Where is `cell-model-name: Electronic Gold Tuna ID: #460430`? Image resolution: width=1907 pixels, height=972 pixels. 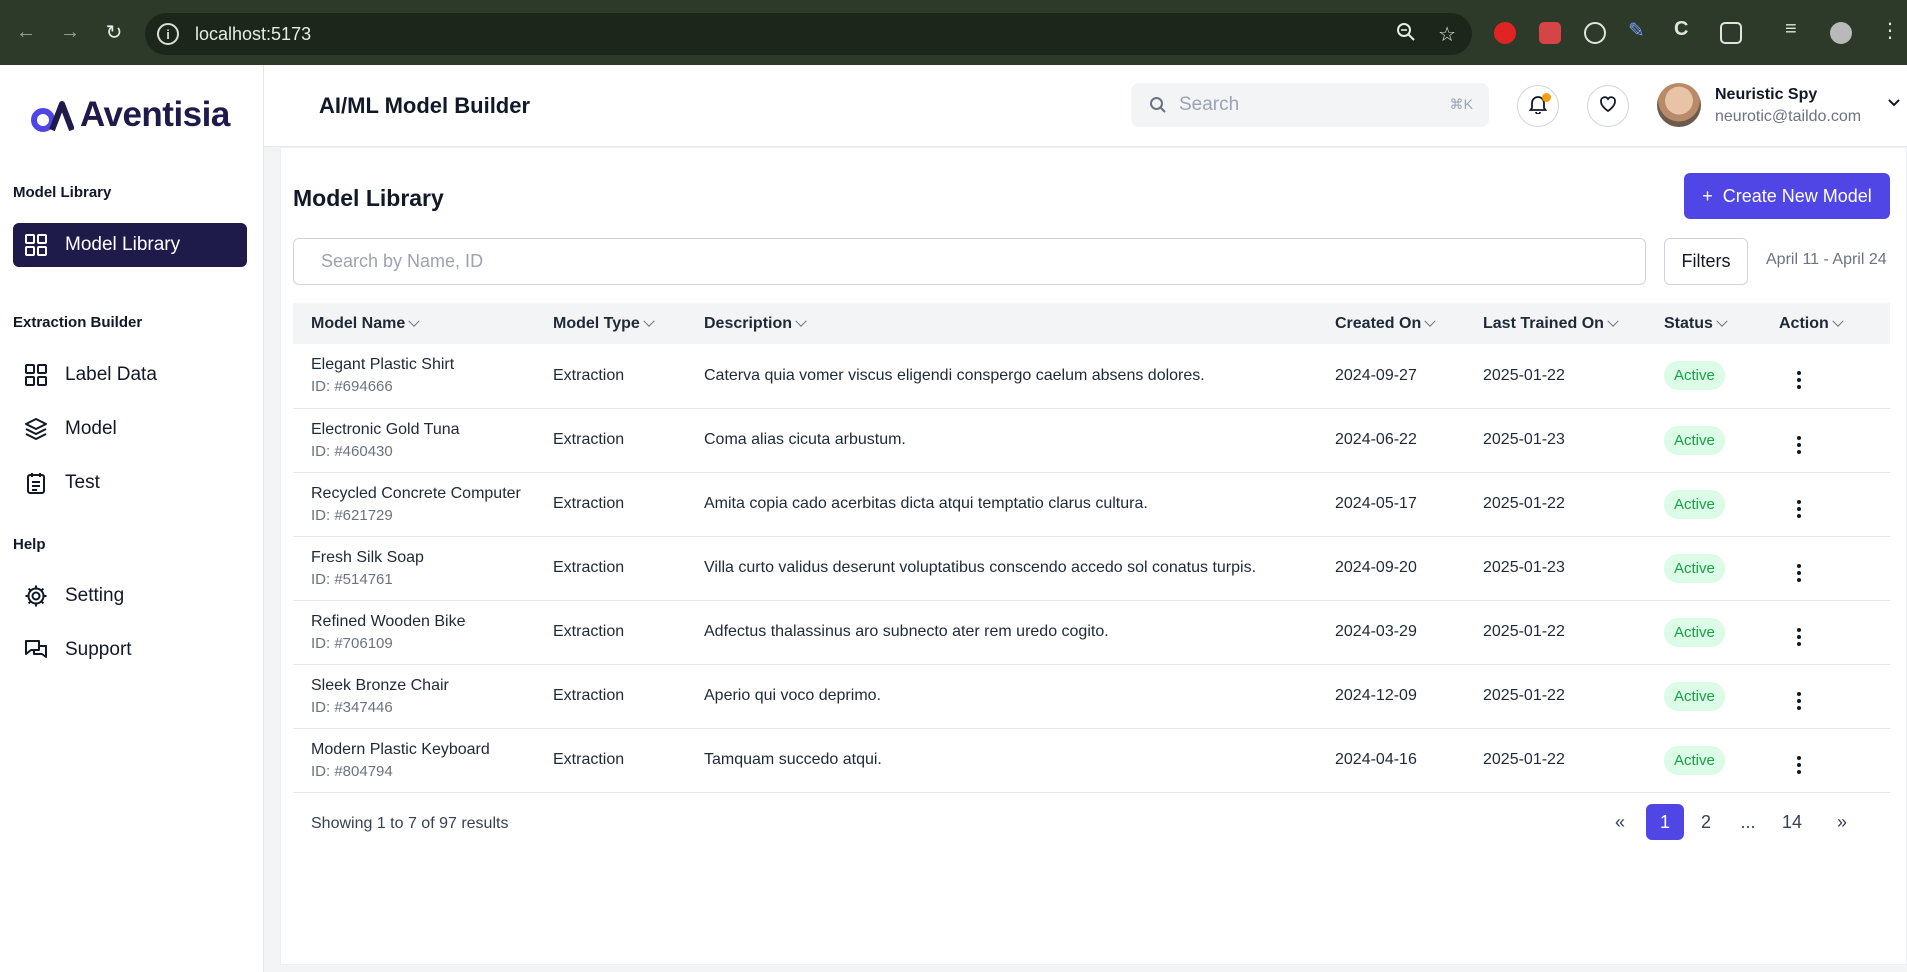 cell-model-name: Electronic Gold Tuna ID: #460430 is located at coordinates (423, 440).